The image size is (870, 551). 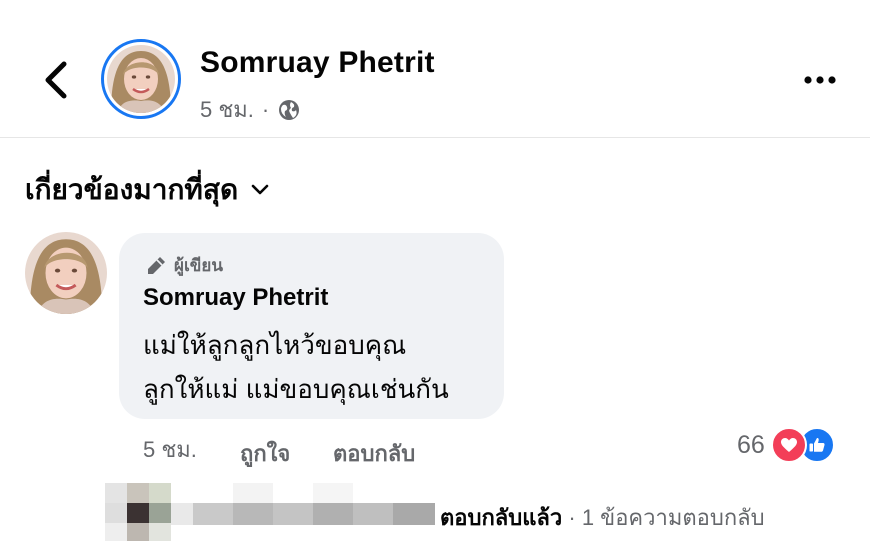 I want to click on more-horizontal-icon, so click(x=820, y=80).